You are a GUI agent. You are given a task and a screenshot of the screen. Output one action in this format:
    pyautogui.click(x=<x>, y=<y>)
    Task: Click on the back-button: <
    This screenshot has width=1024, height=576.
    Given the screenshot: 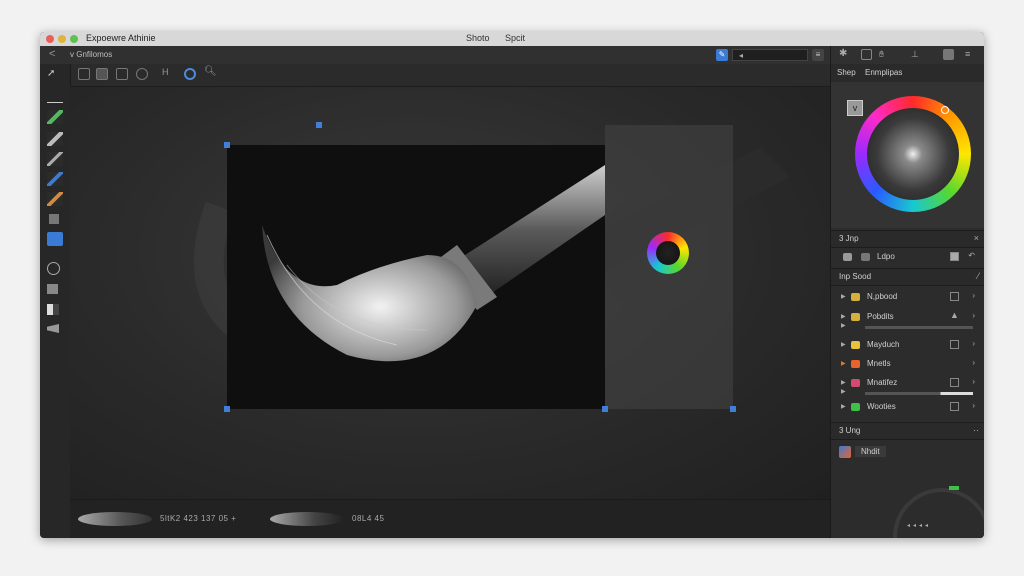 What is the action you would take?
    pyautogui.click(x=52, y=54)
    